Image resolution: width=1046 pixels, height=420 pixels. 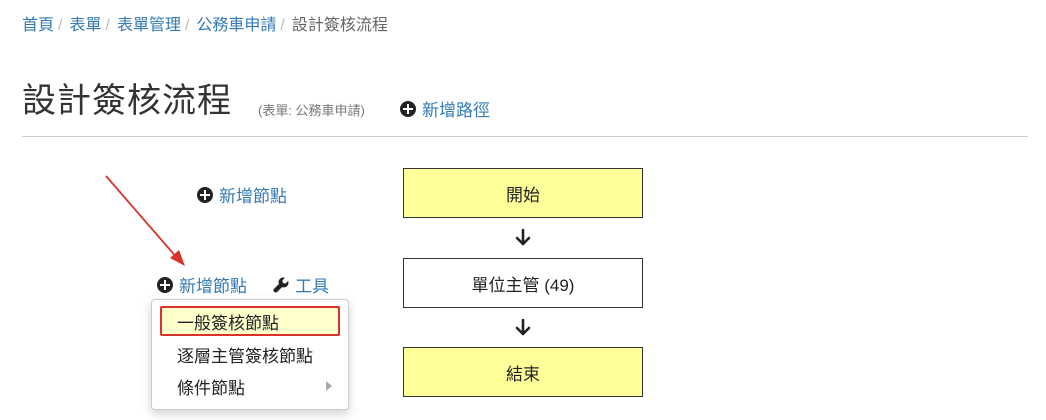 I want to click on breadcrumb-item-forms: 表單, so click(x=85, y=26).